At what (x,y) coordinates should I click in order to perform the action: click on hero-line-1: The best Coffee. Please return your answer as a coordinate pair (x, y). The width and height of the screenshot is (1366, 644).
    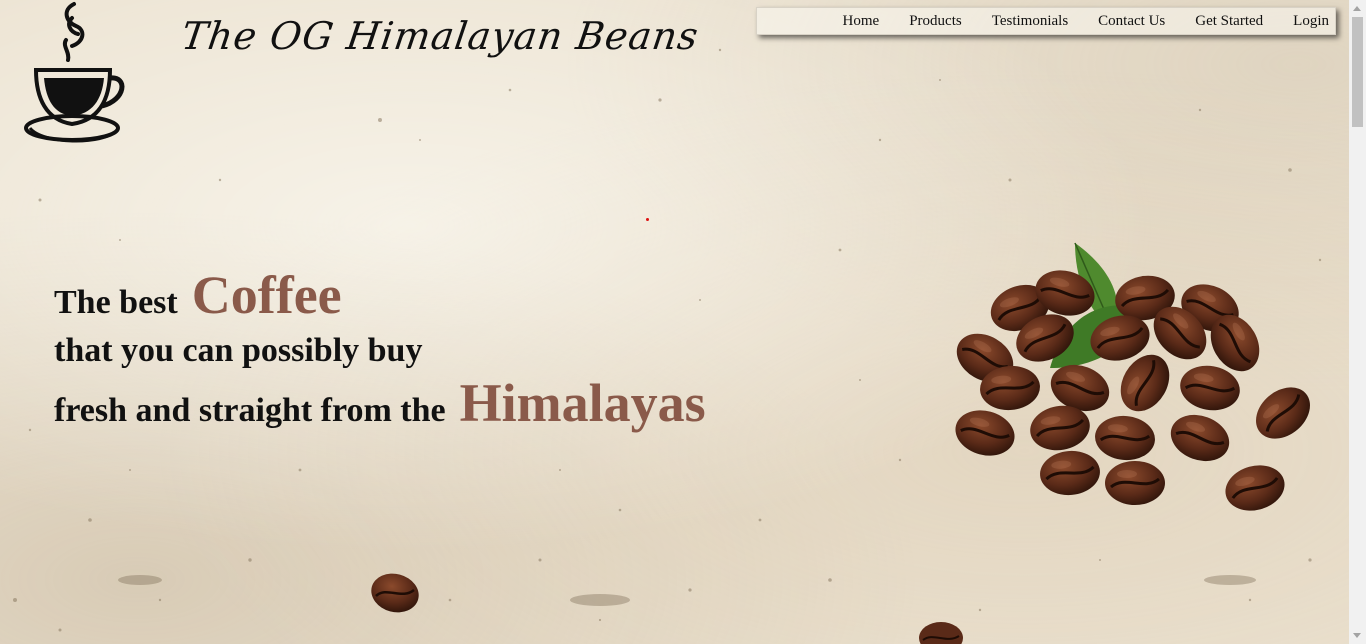
    Looking at the image, I should click on (198, 295).